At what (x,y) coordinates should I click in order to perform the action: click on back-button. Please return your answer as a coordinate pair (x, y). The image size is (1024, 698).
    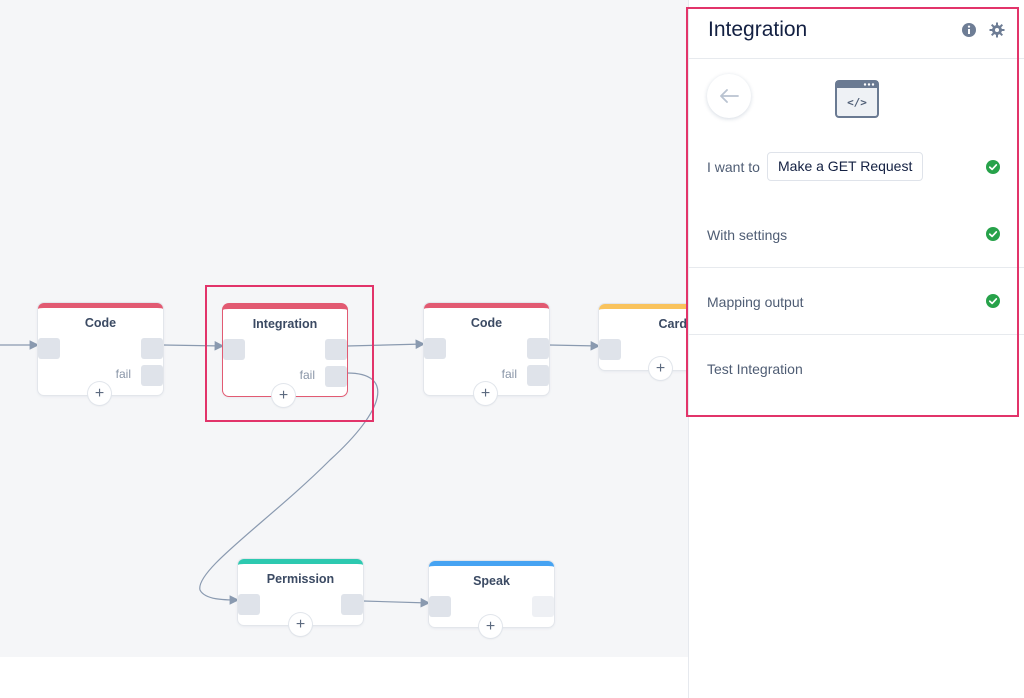
    Looking at the image, I should click on (729, 96).